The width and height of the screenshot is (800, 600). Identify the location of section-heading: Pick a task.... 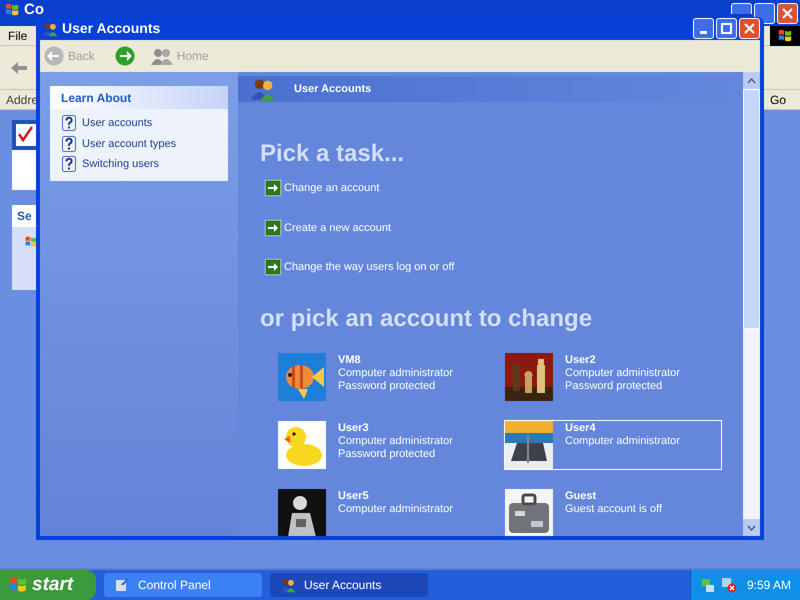
(333, 154).